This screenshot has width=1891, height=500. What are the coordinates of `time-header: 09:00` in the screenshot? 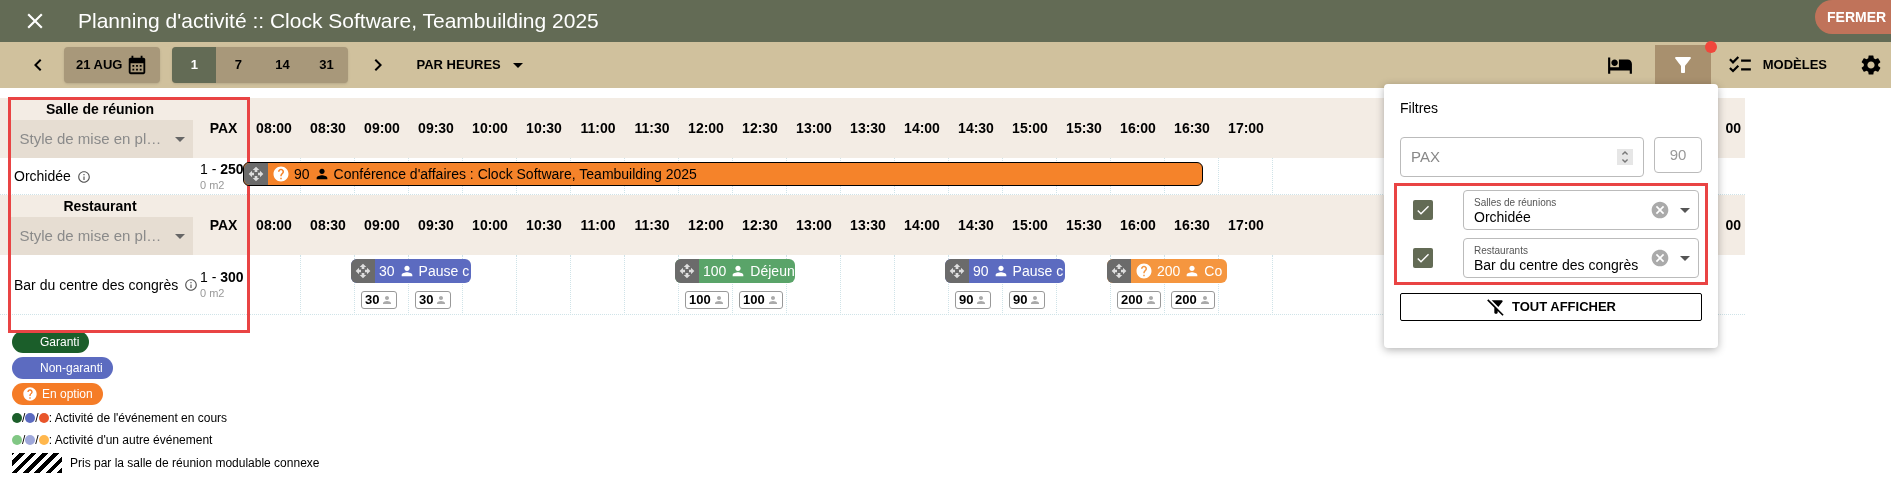 It's located at (382, 225).